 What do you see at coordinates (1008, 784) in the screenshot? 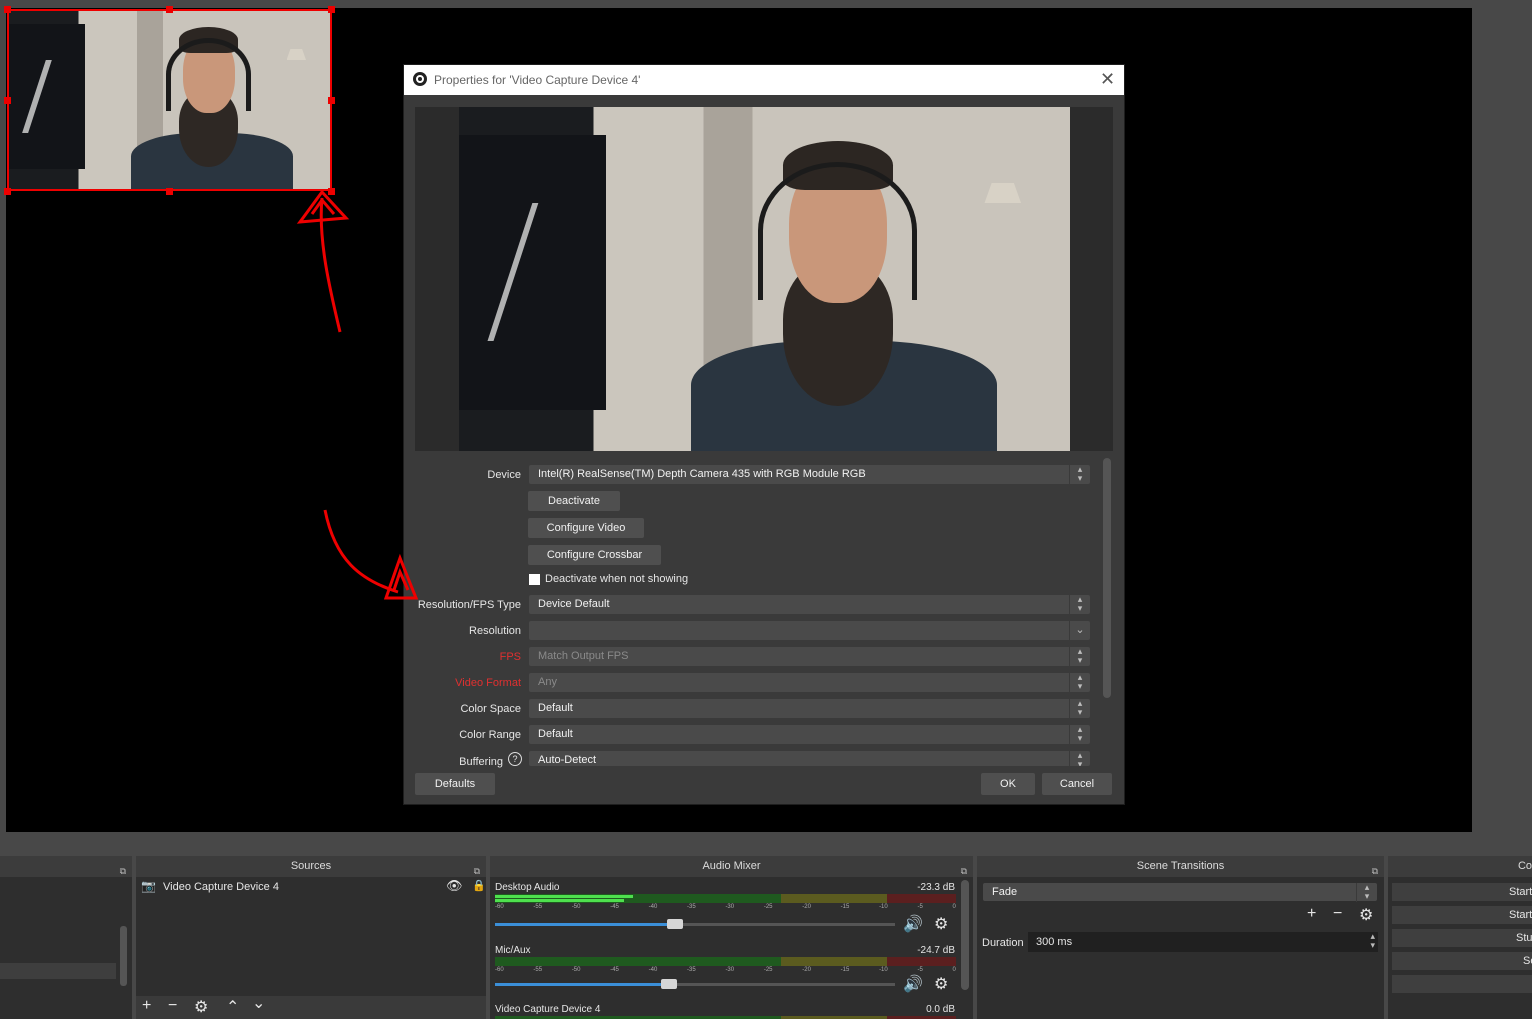
I see `ok-button: OK` at bounding box center [1008, 784].